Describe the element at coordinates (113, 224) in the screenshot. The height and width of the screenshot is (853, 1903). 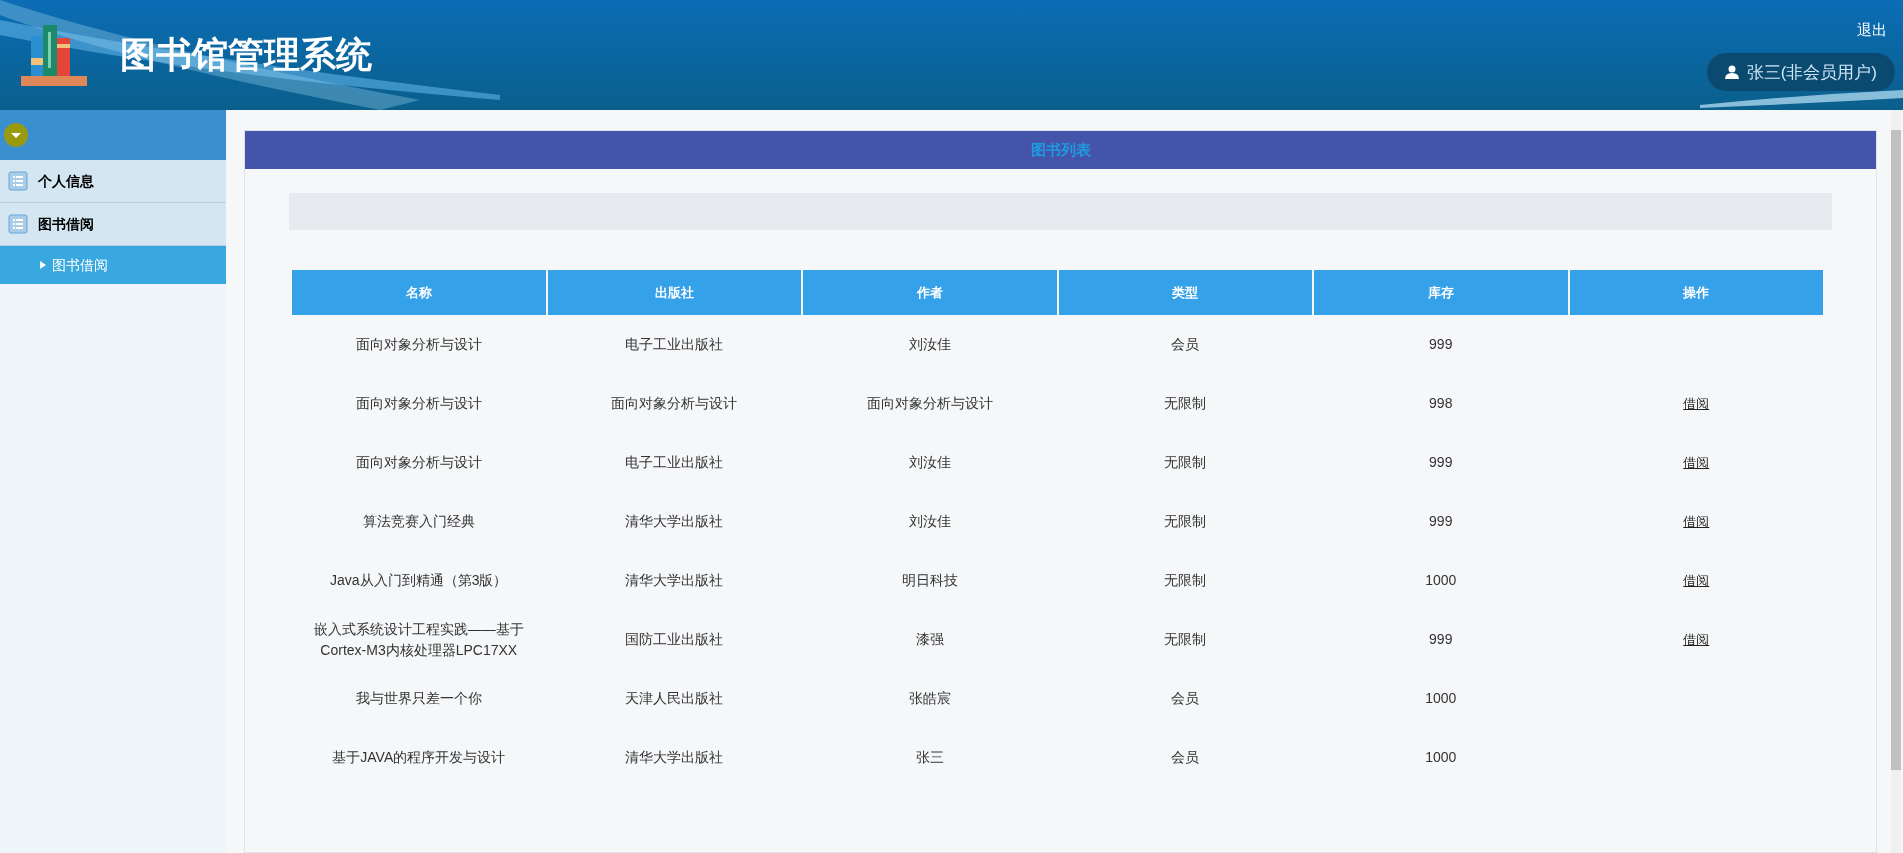
I see `sidebar-item: 图书借阅` at that location.